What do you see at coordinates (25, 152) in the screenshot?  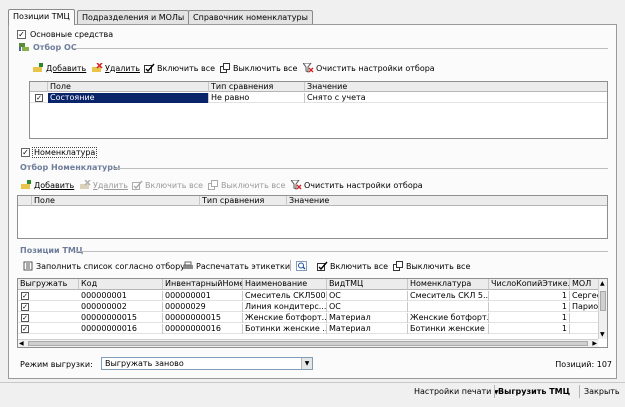 I see `nomenclature-checkbox: ✓` at bounding box center [25, 152].